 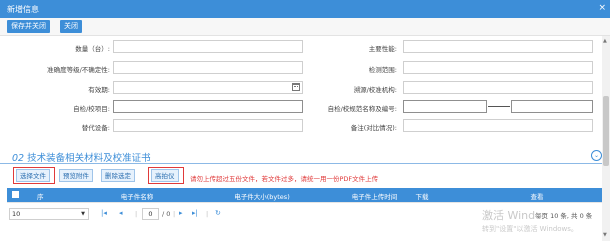 I want to click on spec-name-input, so click(x=445, y=106).